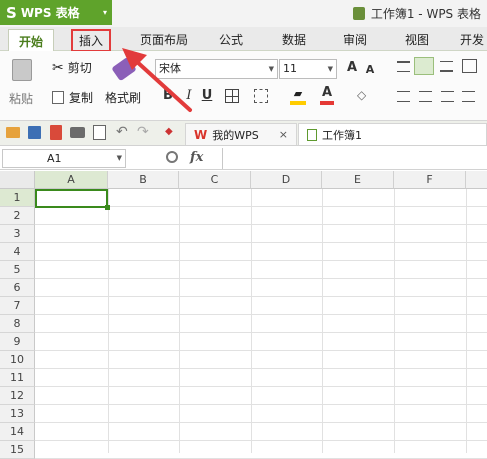  Describe the element at coordinates (17, 288) in the screenshot. I see `row-header: 6` at that location.